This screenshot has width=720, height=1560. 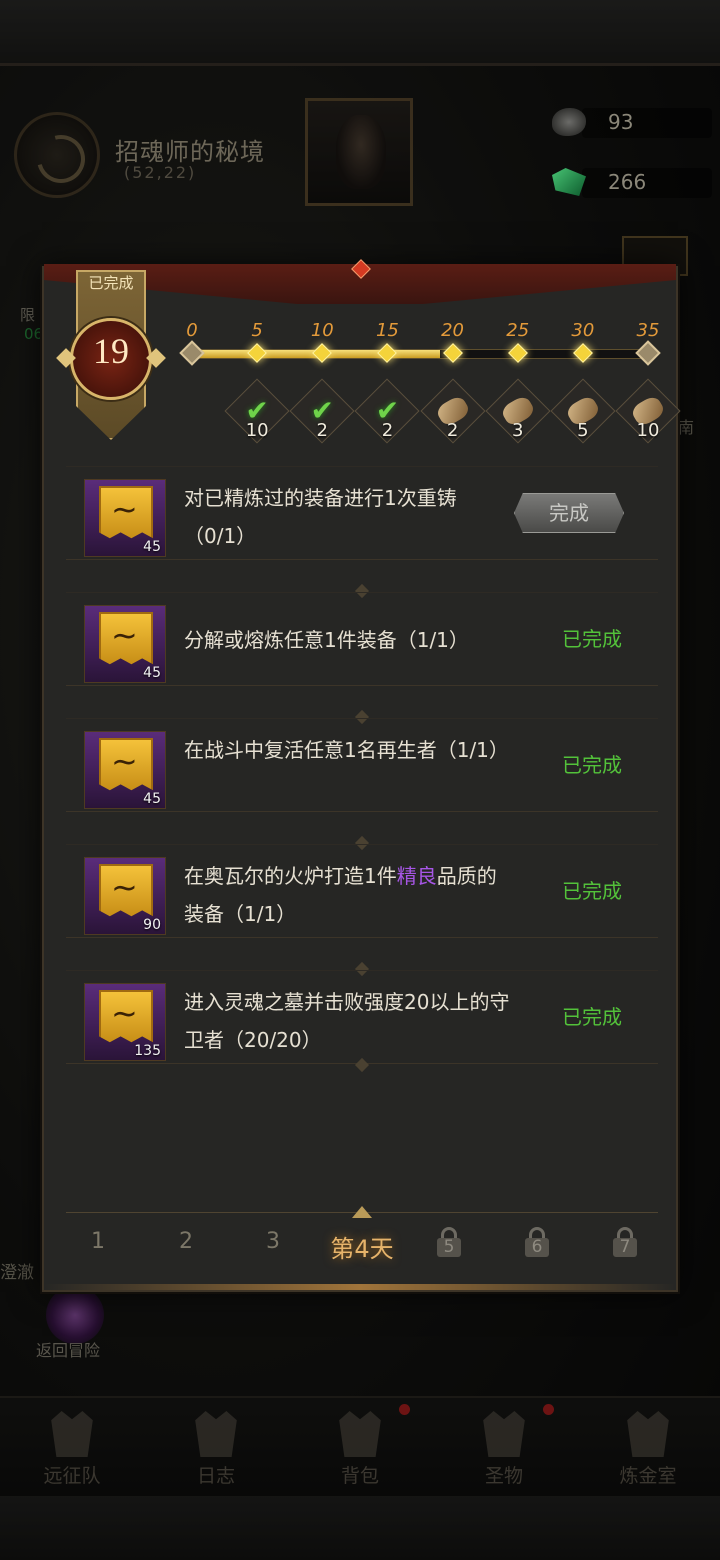 I want to click on quest-text: 分解或熔炼任意1件装备（1/1）, so click(x=326, y=640).